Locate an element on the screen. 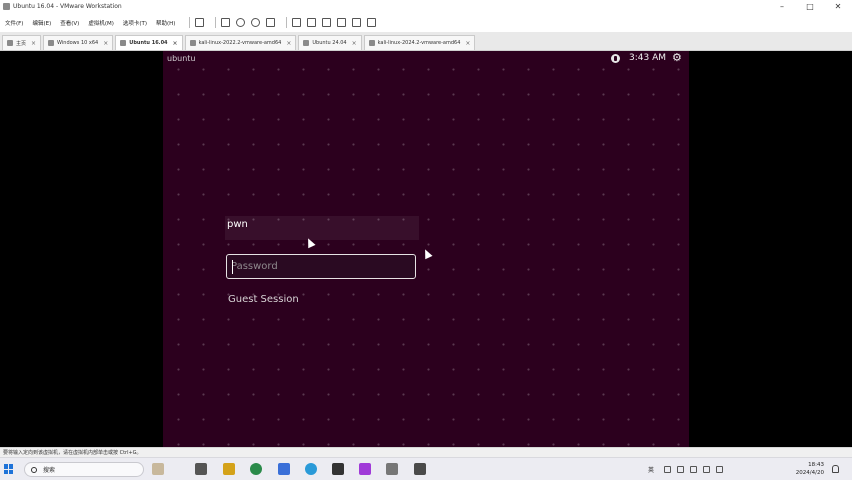  tab-home: 主页 × is located at coordinates (22, 42).